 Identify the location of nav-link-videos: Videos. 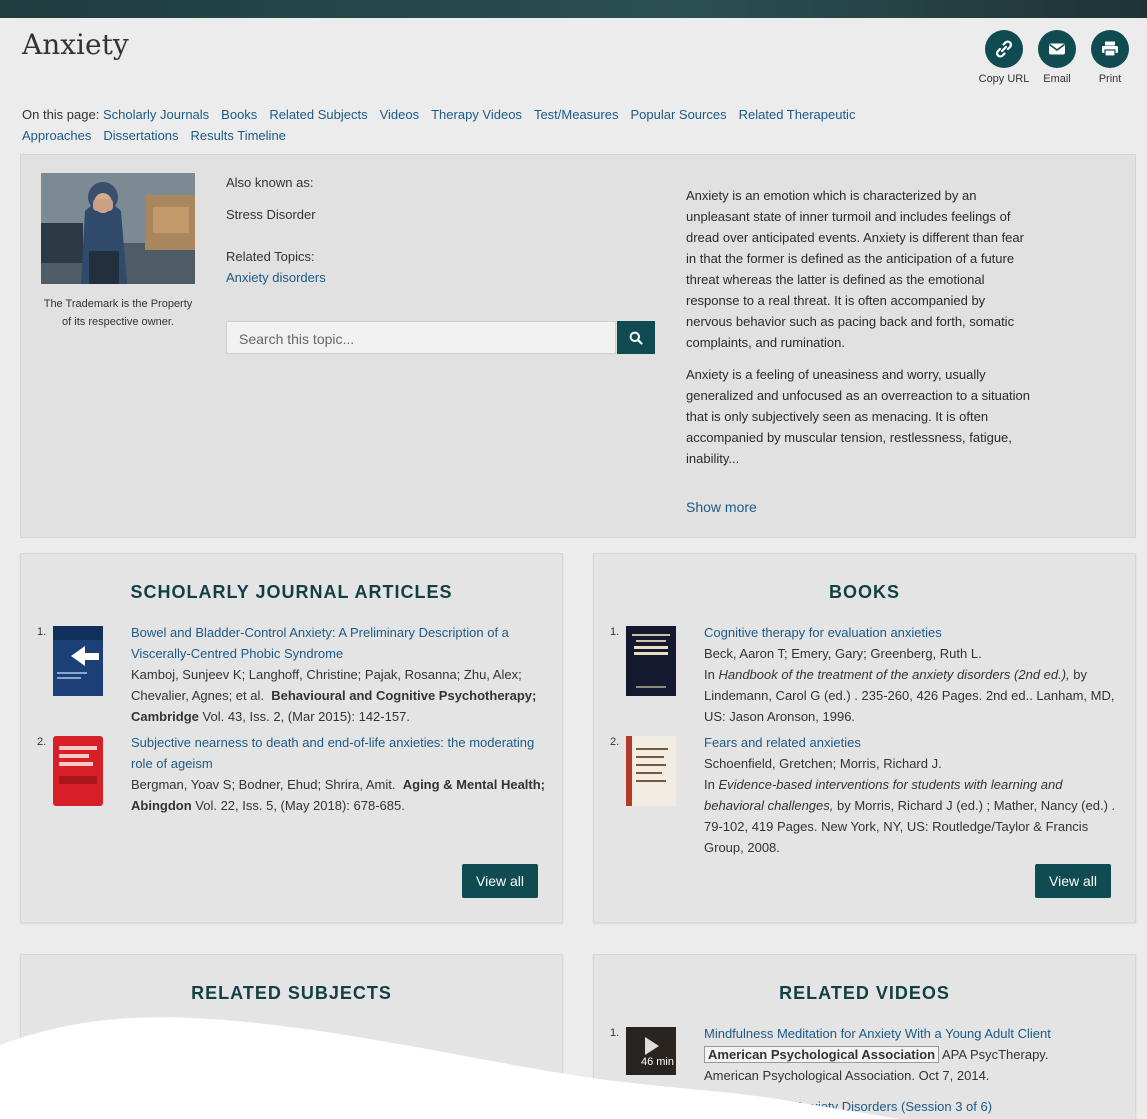
(400, 114).